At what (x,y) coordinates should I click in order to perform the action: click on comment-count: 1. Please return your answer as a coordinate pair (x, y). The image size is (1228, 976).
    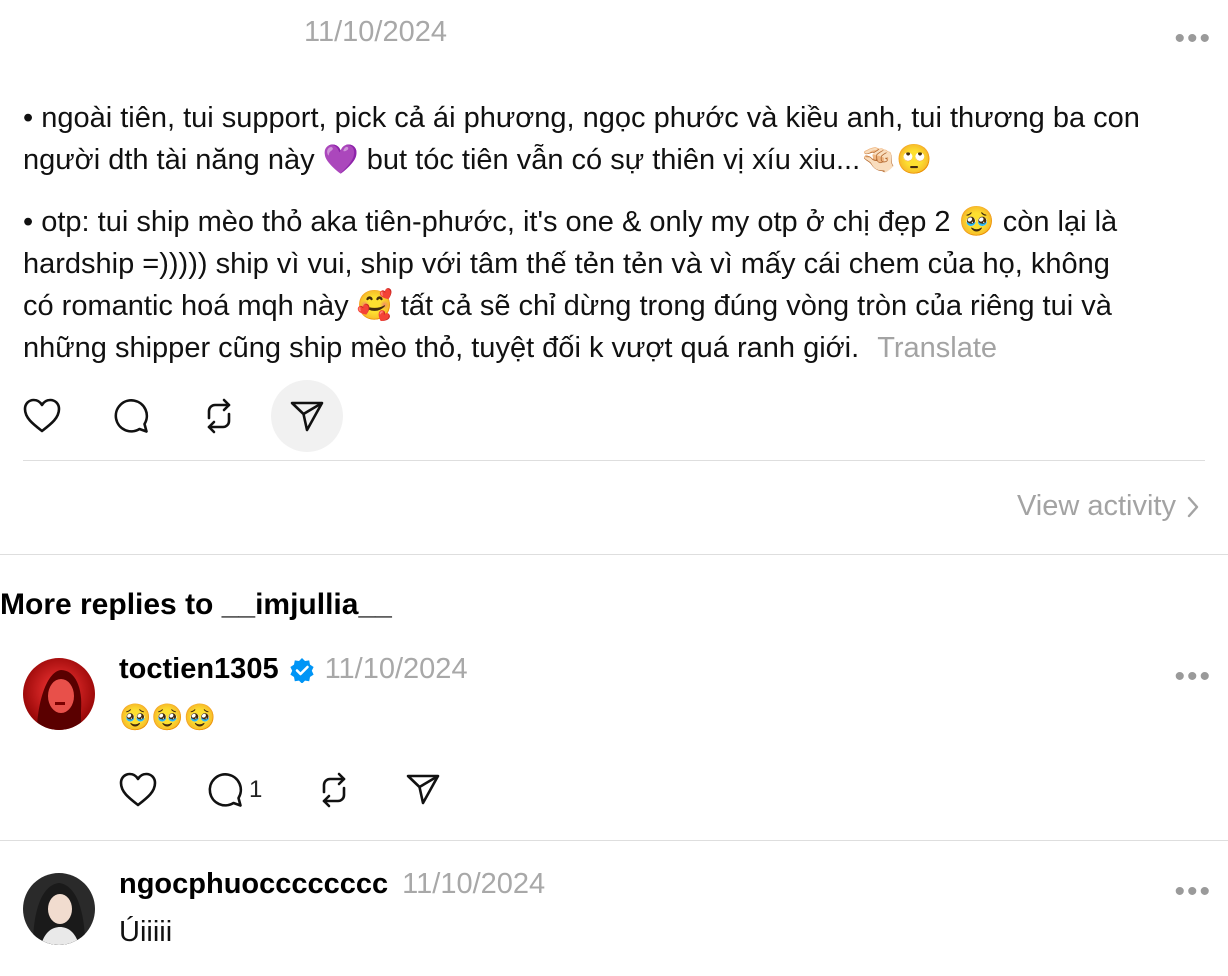
    Looking at the image, I should click on (256, 789).